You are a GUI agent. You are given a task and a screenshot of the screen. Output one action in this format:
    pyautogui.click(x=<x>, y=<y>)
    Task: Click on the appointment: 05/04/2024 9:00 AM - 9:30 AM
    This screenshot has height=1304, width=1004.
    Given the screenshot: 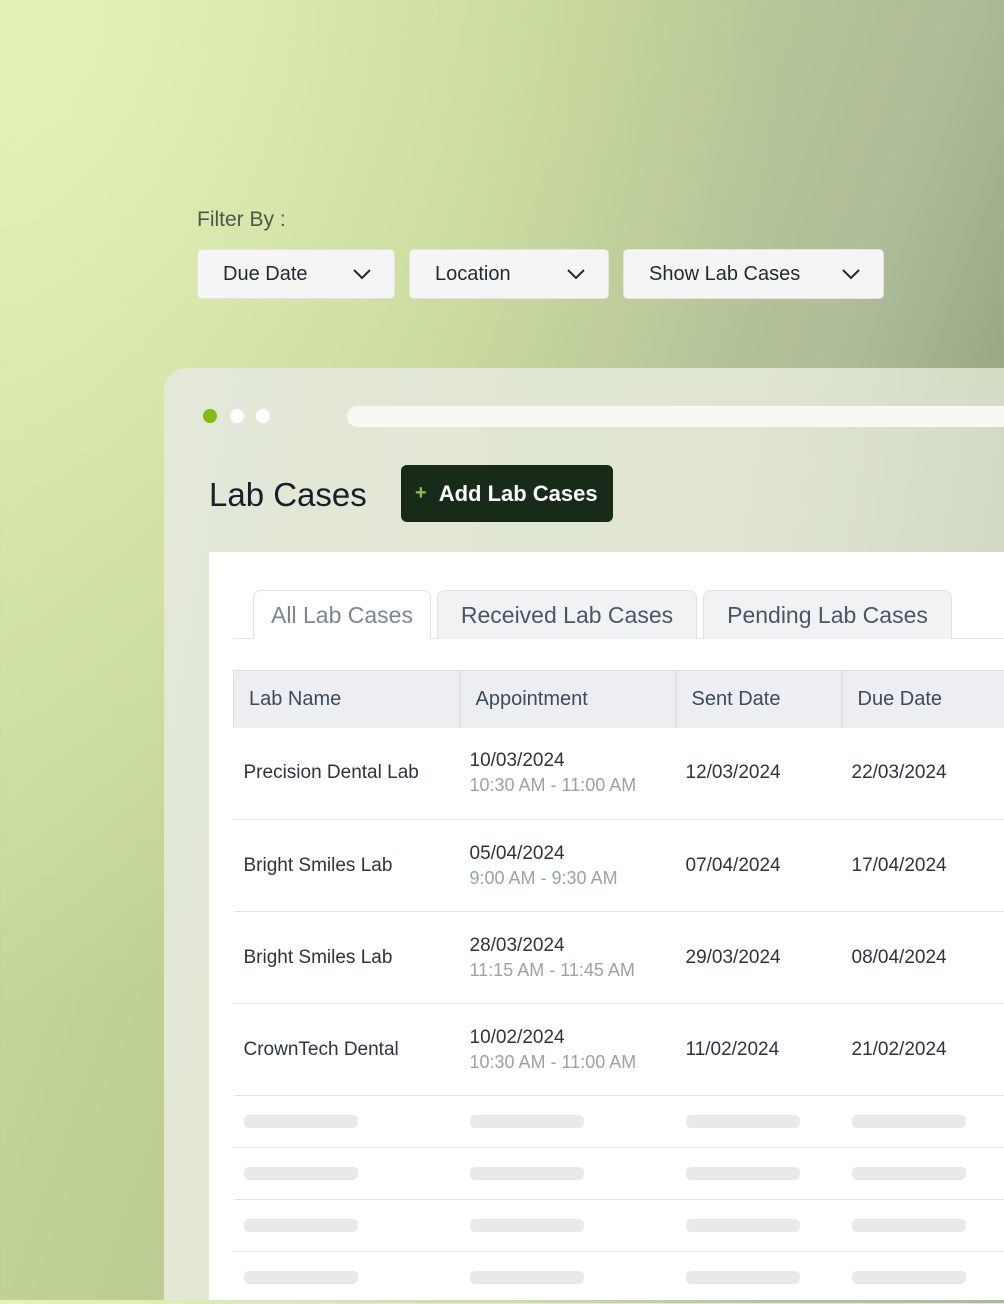 What is the action you would take?
    pyautogui.click(x=568, y=866)
    